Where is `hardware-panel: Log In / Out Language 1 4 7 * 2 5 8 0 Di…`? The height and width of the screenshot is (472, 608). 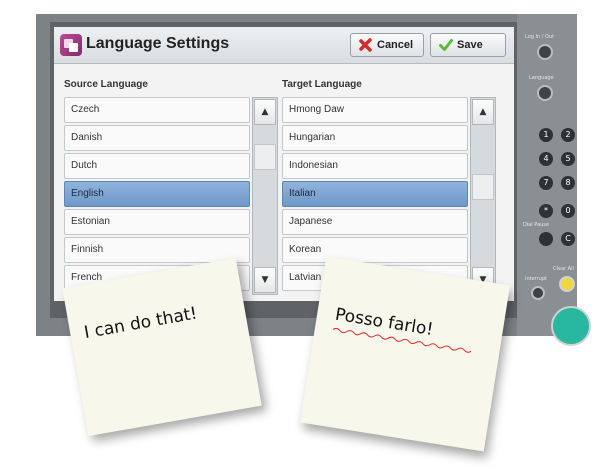
hardware-panel: Log In / Out Language 1 4 7 * 2 5 8 0 Di… is located at coordinates (554, 180).